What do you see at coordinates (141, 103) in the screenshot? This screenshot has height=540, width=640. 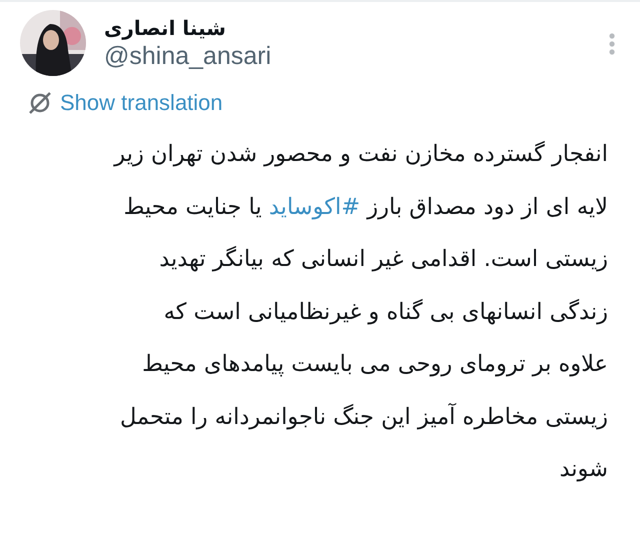 I see `show-translation-link: Show translation` at bounding box center [141, 103].